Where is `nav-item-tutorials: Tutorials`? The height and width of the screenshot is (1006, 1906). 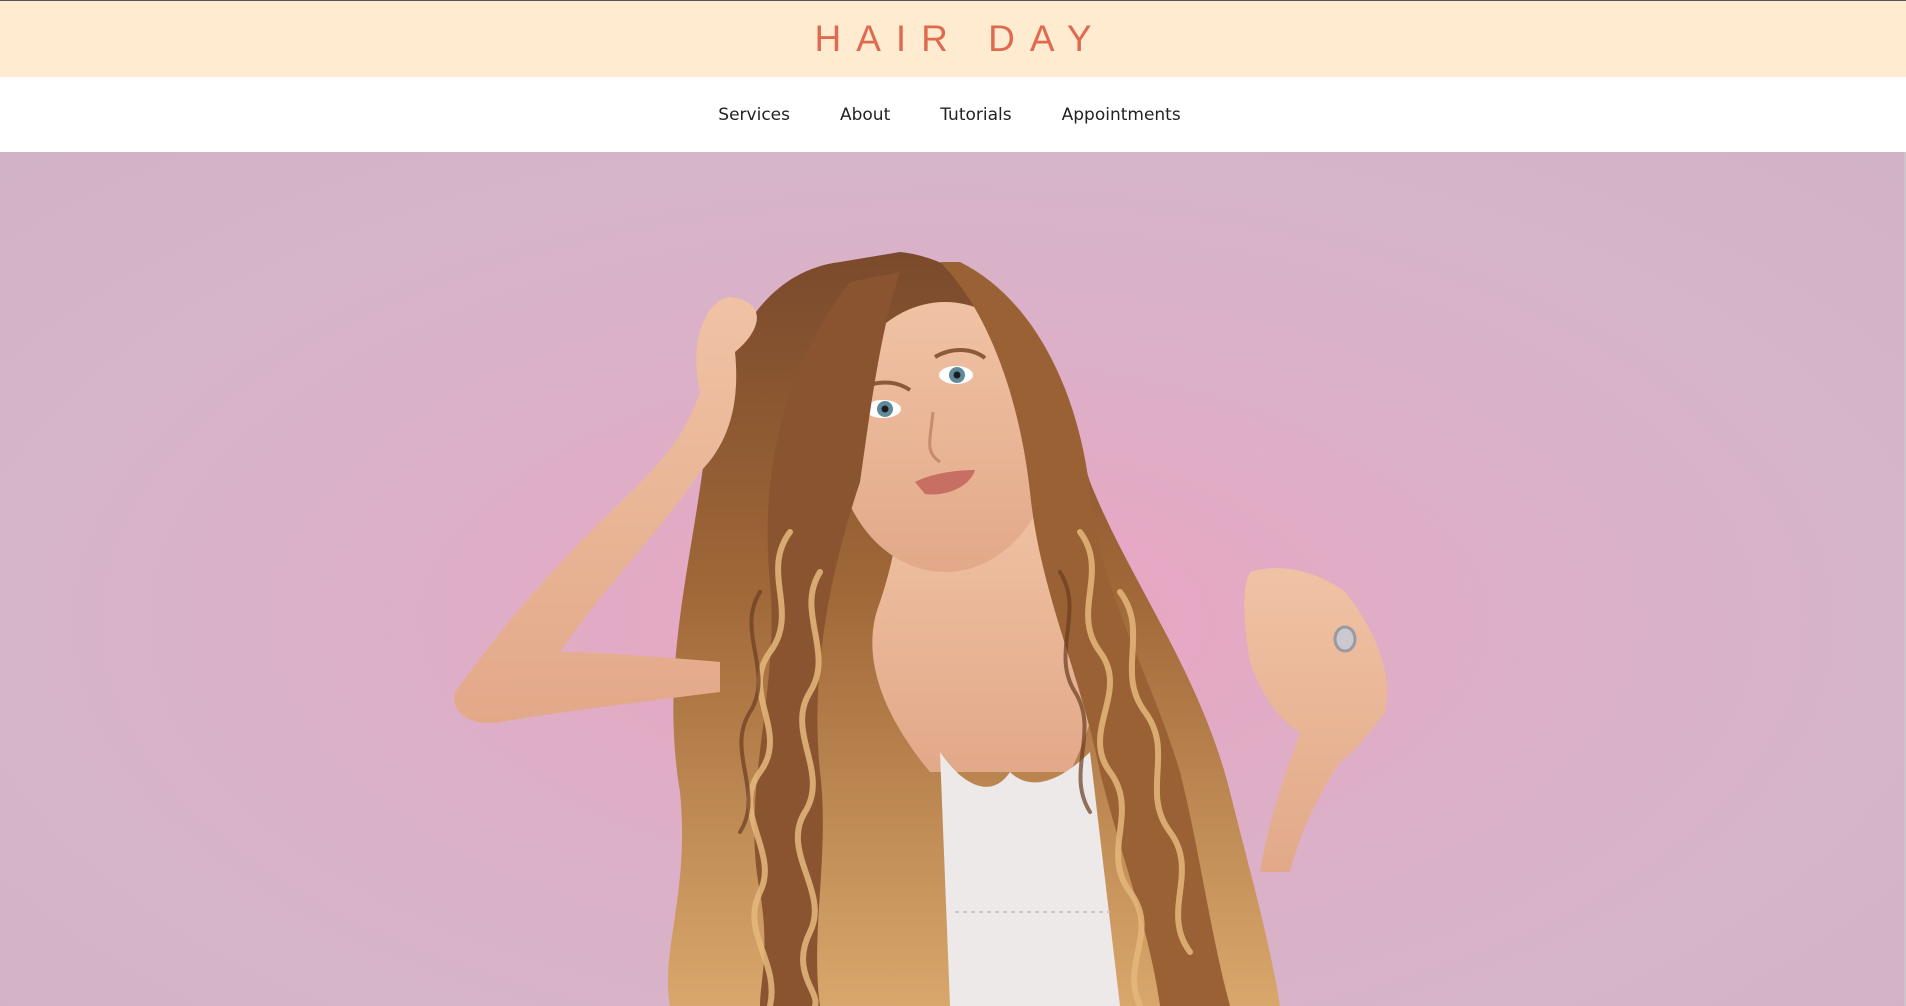
nav-item-tutorials: Tutorials is located at coordinates (975, 115).